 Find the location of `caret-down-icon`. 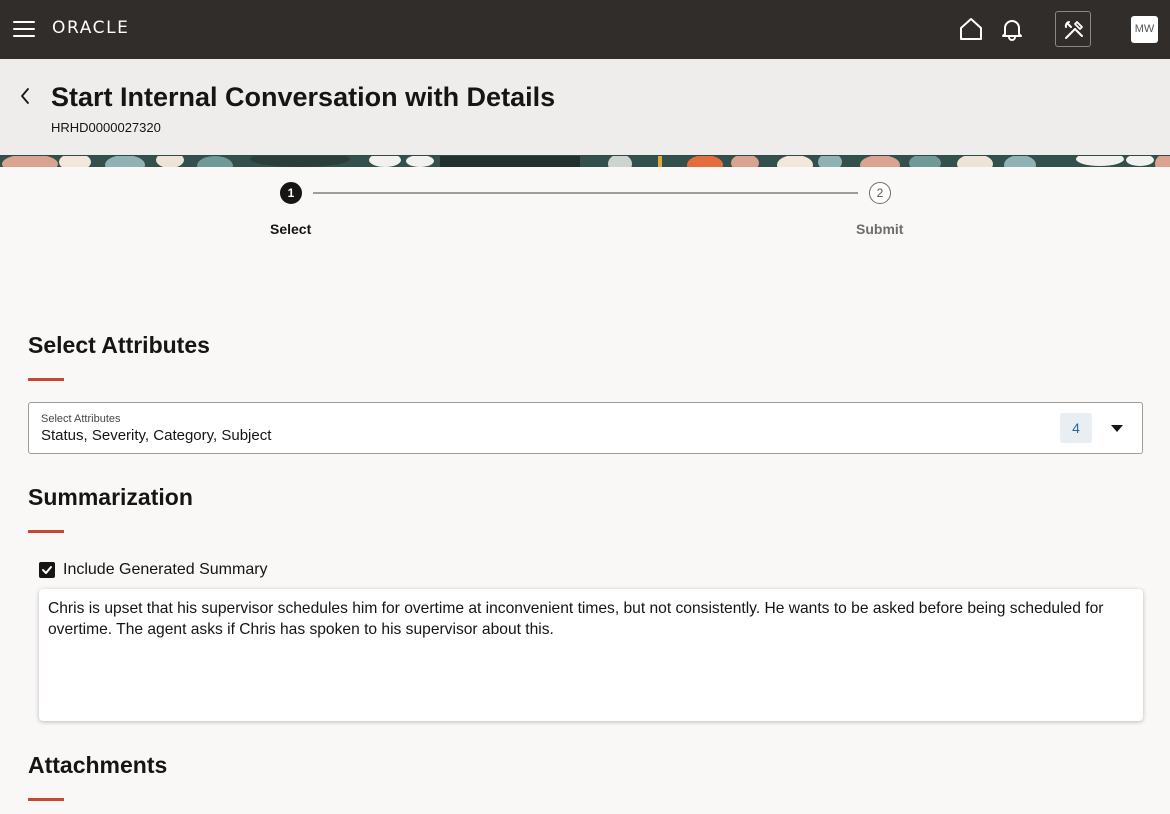

caret-down-icon is located at coordinates (1117, 428).